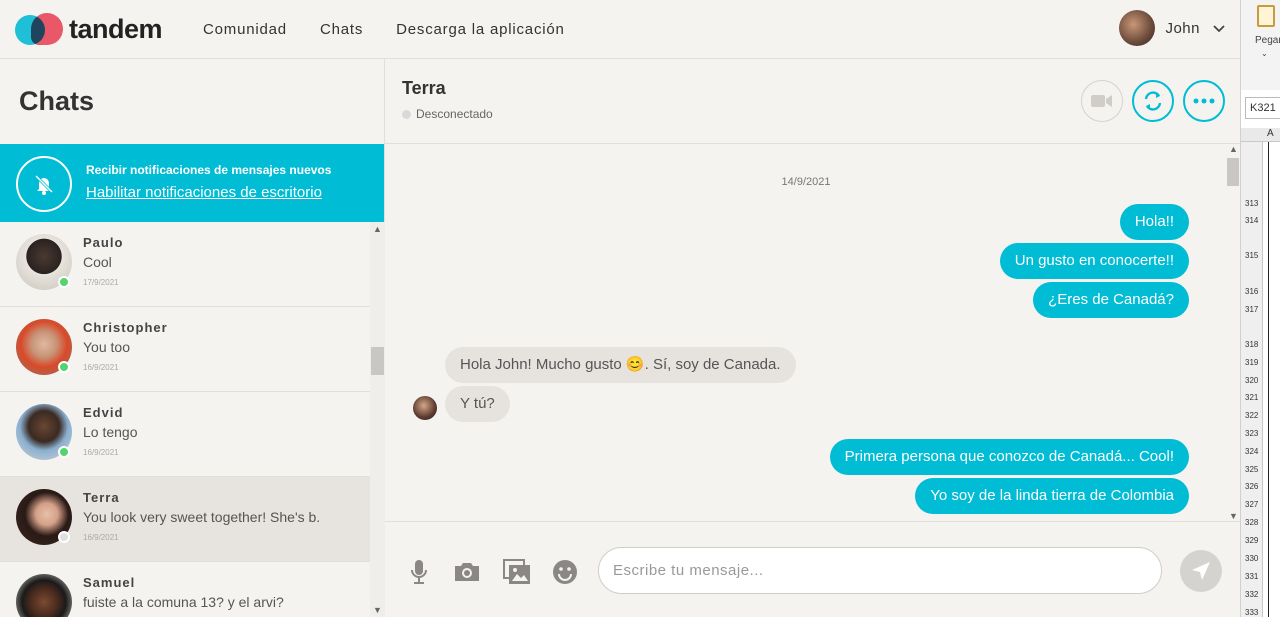 The image size is (1280, 617). I want to click on row-header: 327, so click(1251, 504).